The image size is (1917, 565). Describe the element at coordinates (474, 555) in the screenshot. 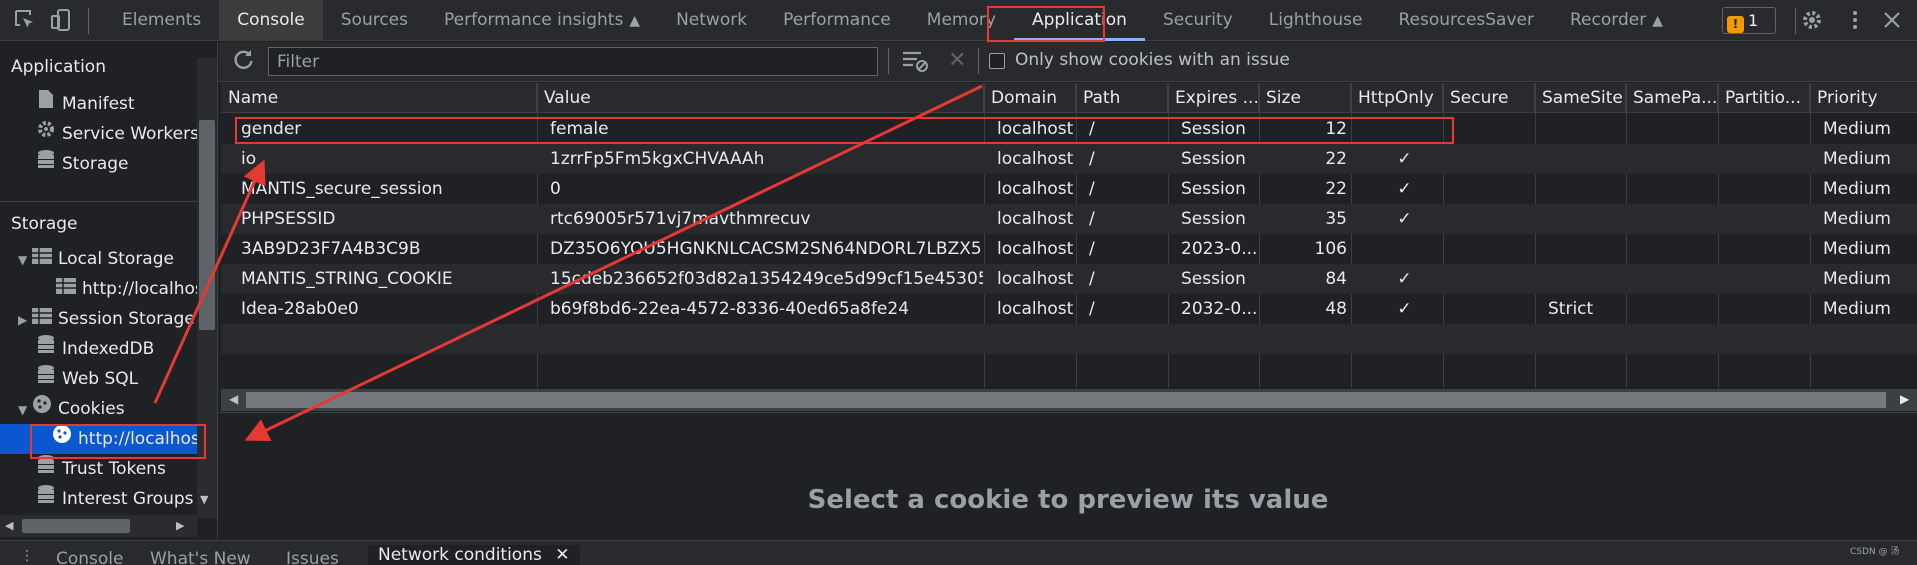

I see `drawer-tab-network-conditions: Network conditions ✕` at that location.